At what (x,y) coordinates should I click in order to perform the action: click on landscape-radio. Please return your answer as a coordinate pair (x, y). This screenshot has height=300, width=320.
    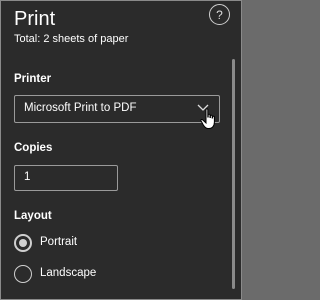
    Looking at the image, I should click on (23, 274).